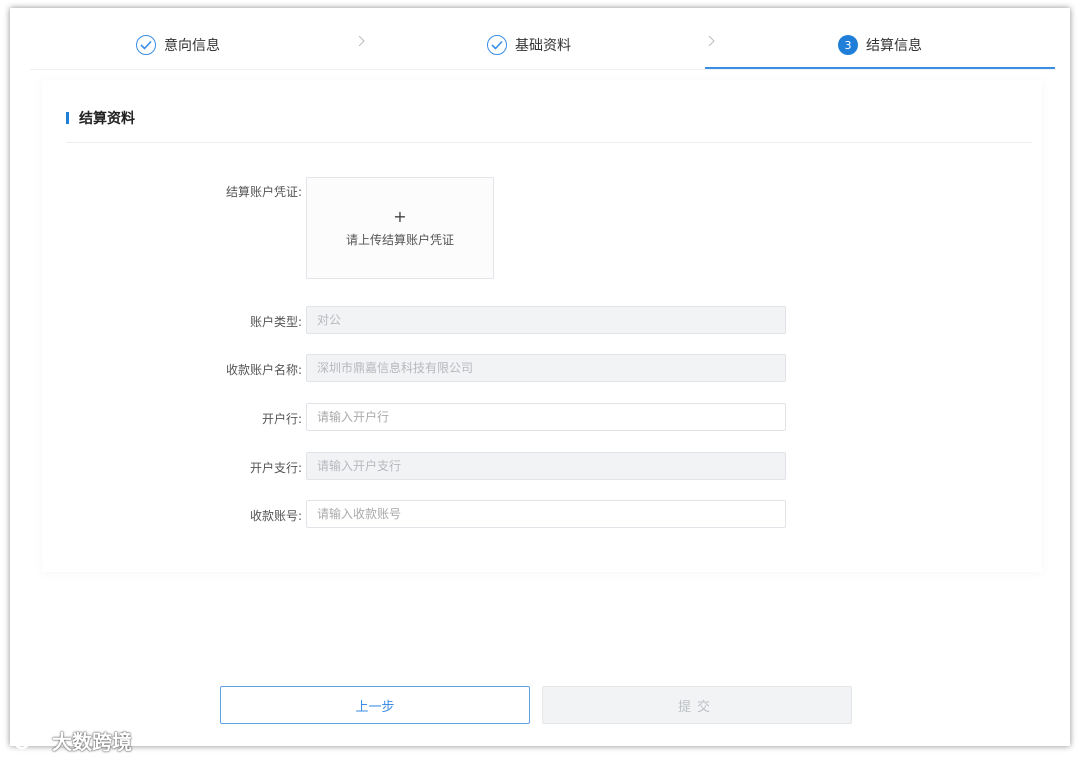 The image size is (1080, 760). Describe the element at coordinates (697, 705) in the screenshot. I see `submit-button: 提交` at that location.